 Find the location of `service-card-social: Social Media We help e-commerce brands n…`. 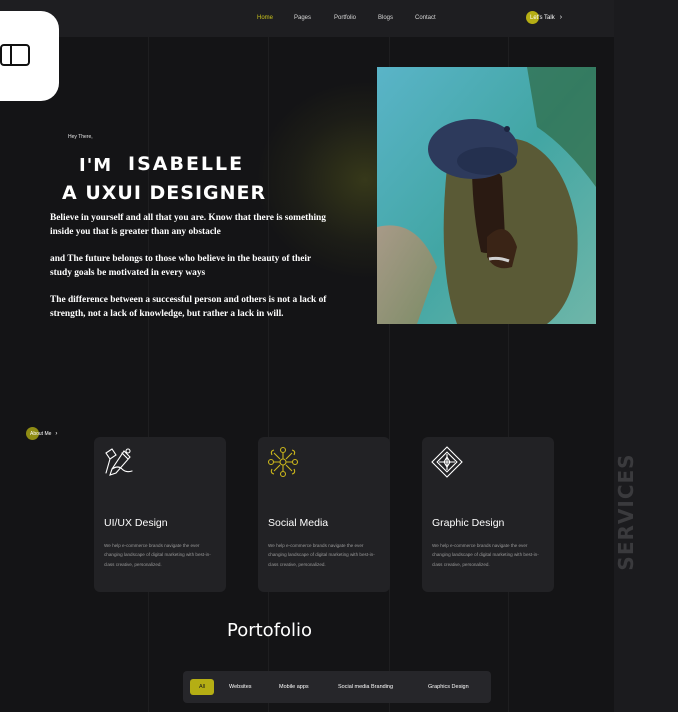

service-card-social: Social Media We help e-commerce brands n… is located at coordinates (324, 514).